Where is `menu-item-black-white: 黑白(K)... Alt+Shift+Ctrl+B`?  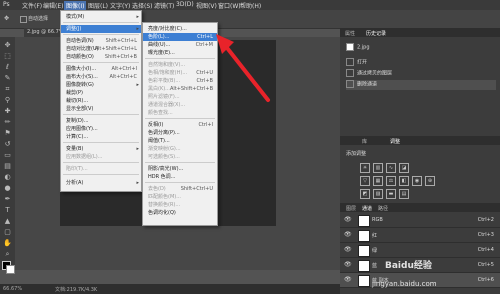 menu-item-black-white: 黑白(K)... Alt+Shift+Ctrl+B is located at coordinates (180, 89).